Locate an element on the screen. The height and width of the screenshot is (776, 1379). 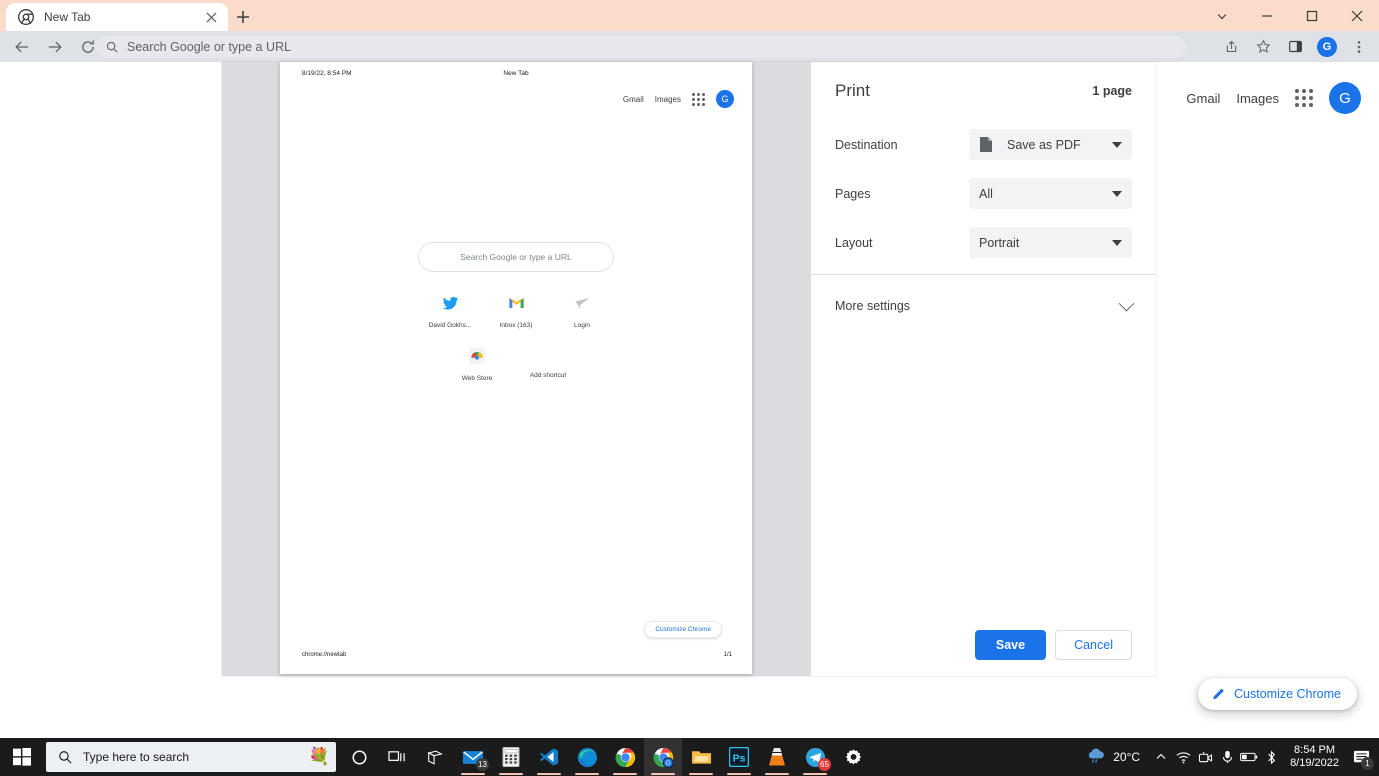
preview-top-right-links: Gmail Images G is located at coordinates (678, 99).